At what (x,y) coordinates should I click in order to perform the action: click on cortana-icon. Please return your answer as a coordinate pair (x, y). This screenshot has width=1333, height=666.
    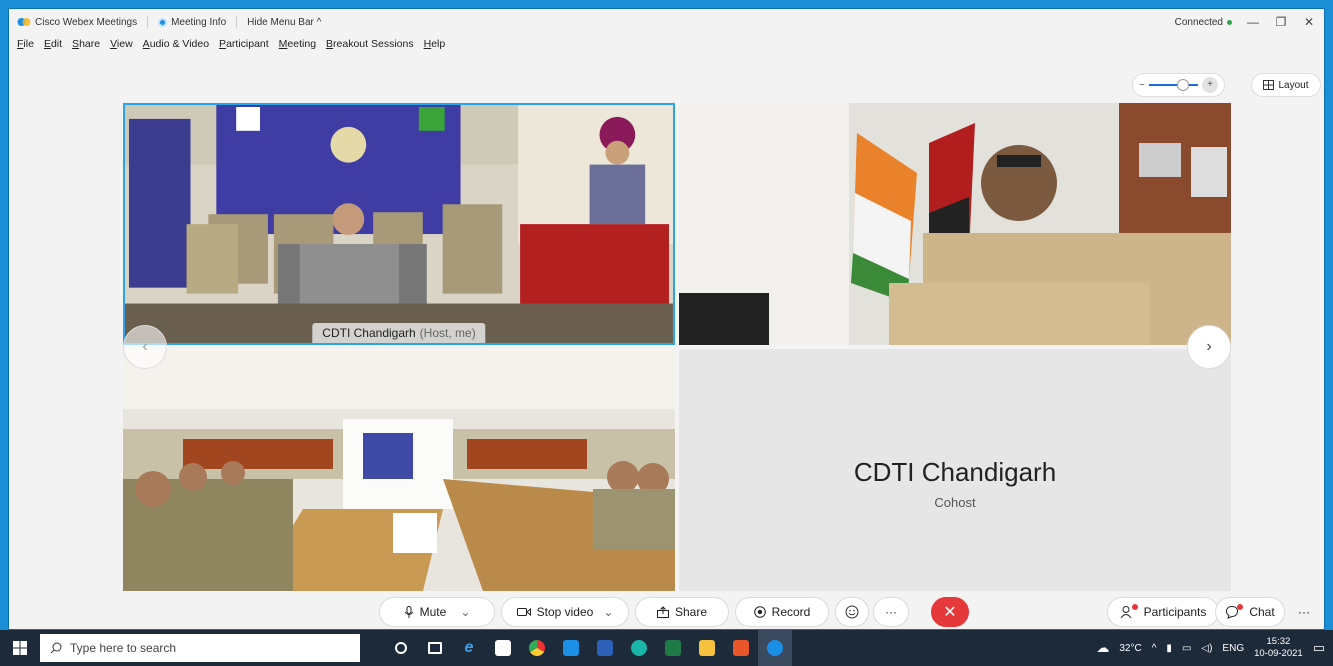
    Looking at the image, I should click on (401, 648).